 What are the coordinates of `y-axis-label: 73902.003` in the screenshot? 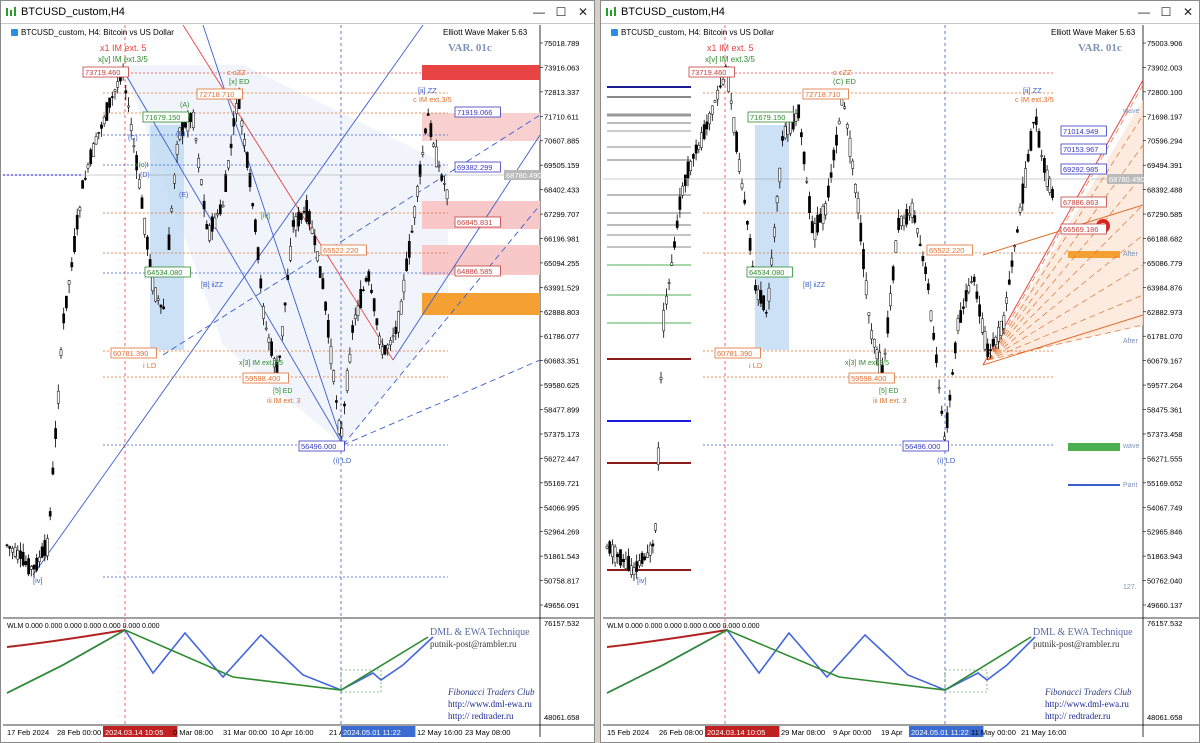 It's located at (1164, 67).